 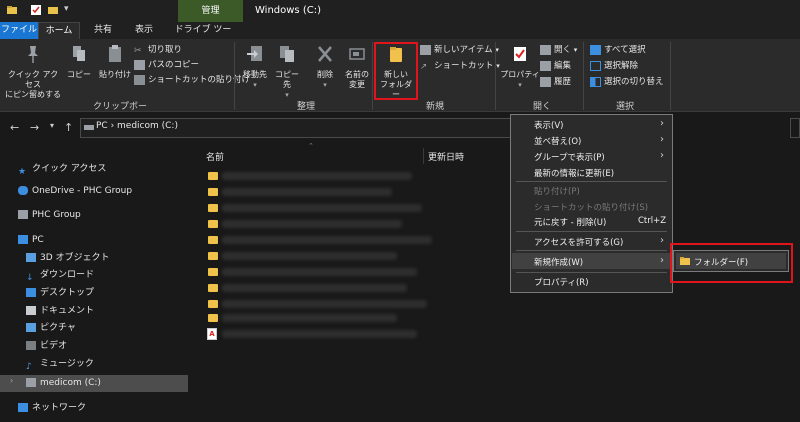 What do you see at coordinates (144, 30) in the screenshot?
I see `tab-view: 表示` at bounding box center [144, 30].